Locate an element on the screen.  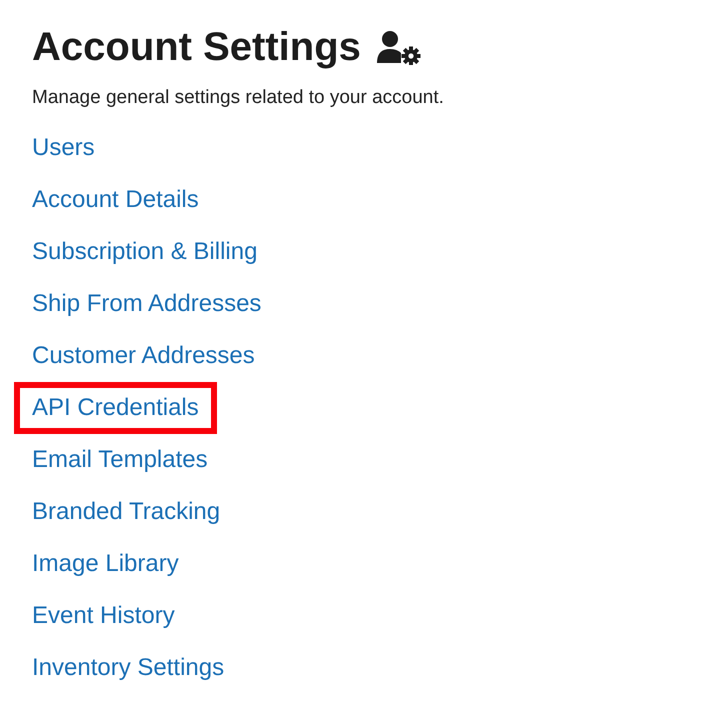
settings-link: Event History is located at coordinates (103, 616).